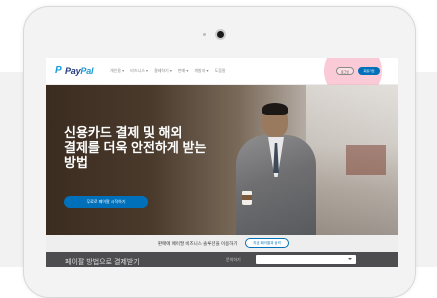 The image size is (437, 298). Describe the element at coordinates (73, 71) in the screenshot. I see `logo-pay-text: Pay` at that location.